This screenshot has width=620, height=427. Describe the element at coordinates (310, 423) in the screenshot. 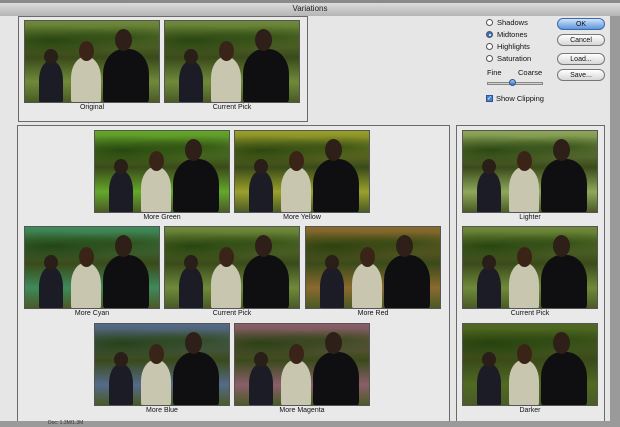

I see `status-bar: Doc: 1.3M/1.3M` at that location.